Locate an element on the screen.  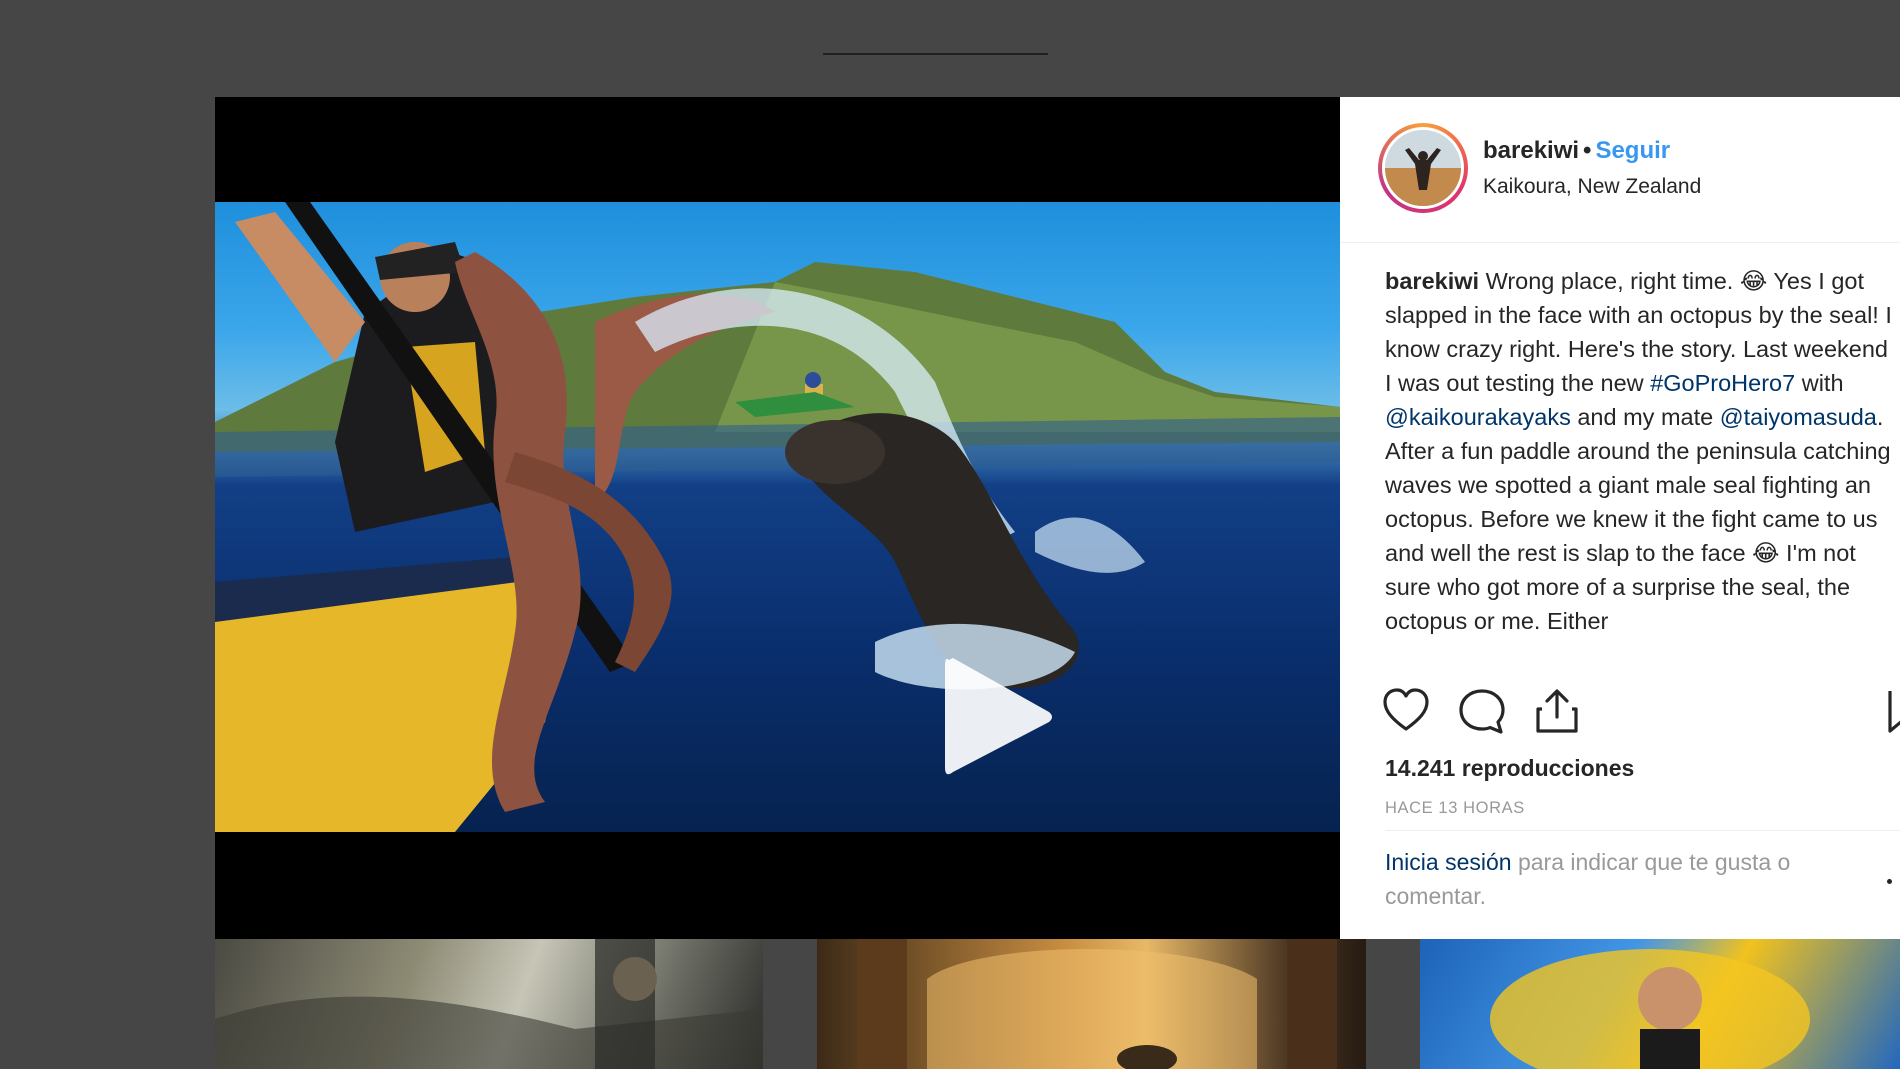
heart-icon is located at coordinates (1406, 712).